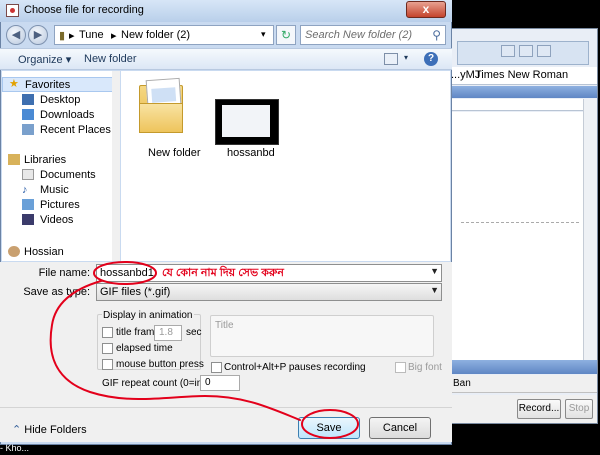  I want to click on search-icon: ⚲, so click(436, 35).